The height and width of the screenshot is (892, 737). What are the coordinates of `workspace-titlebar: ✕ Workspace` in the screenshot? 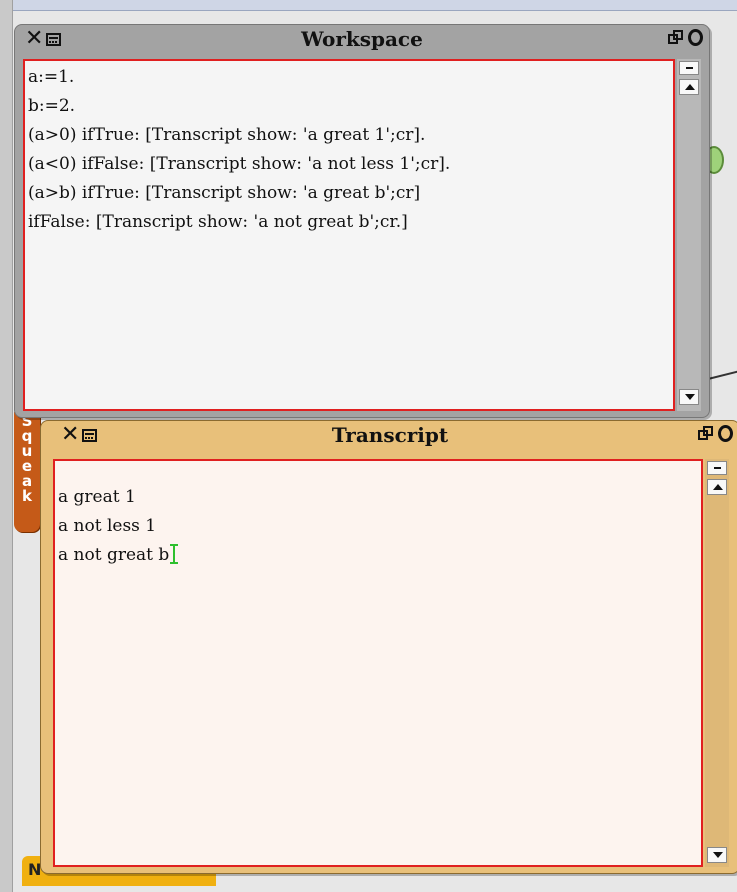 It's located at (362, 39).